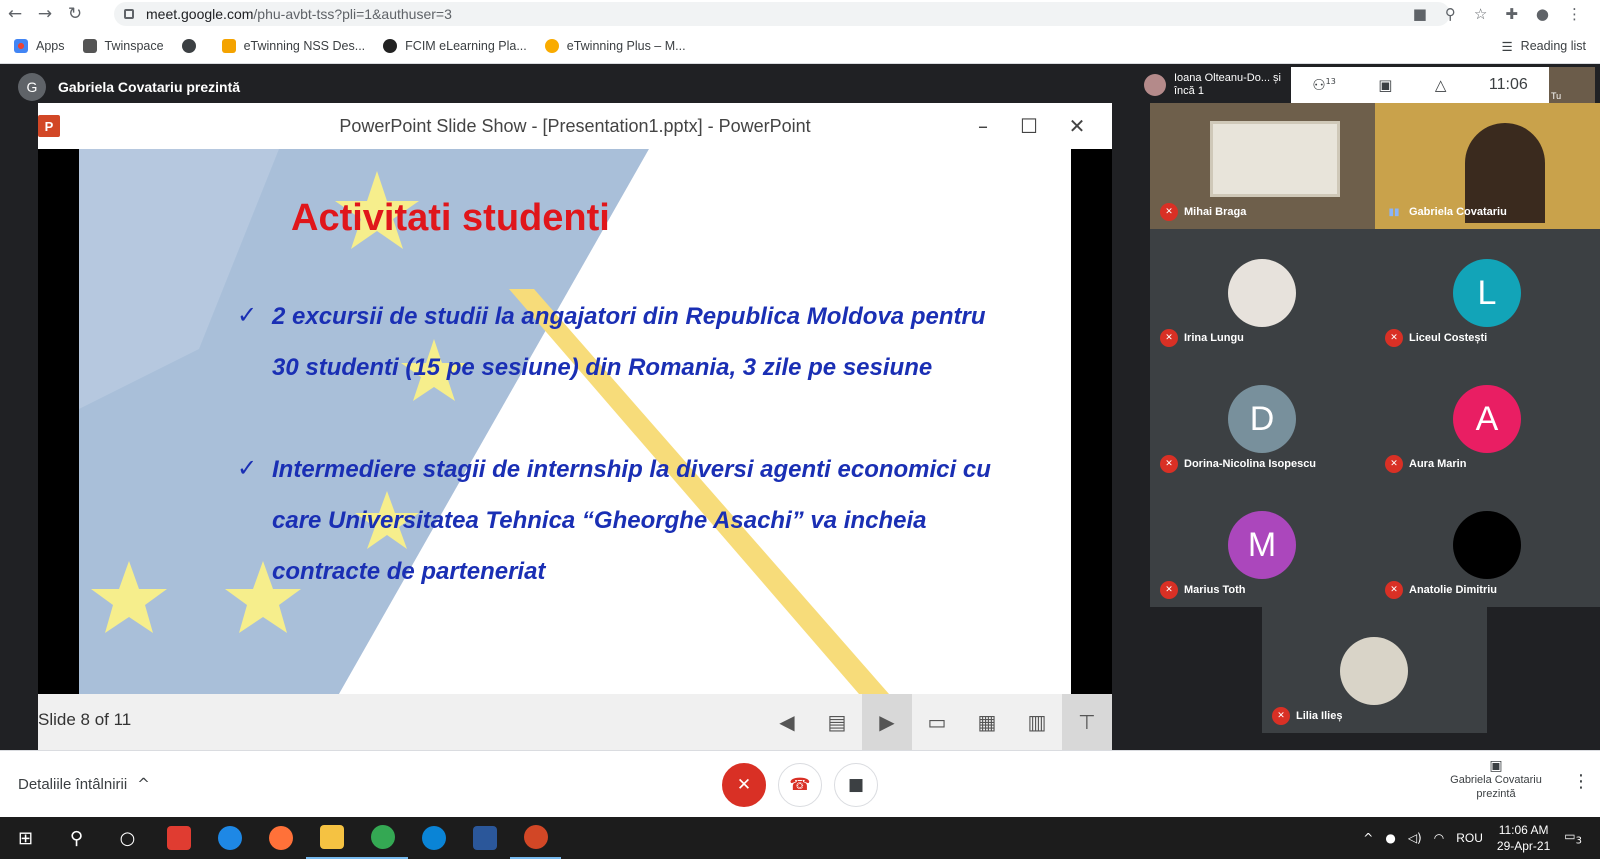 The width and height of the screenshot is (1600, 859). What do you see at coordinates (1029, 126) in the screenshot?
I see `maximize-icon: ☐` at bounding box center [1029, 126].